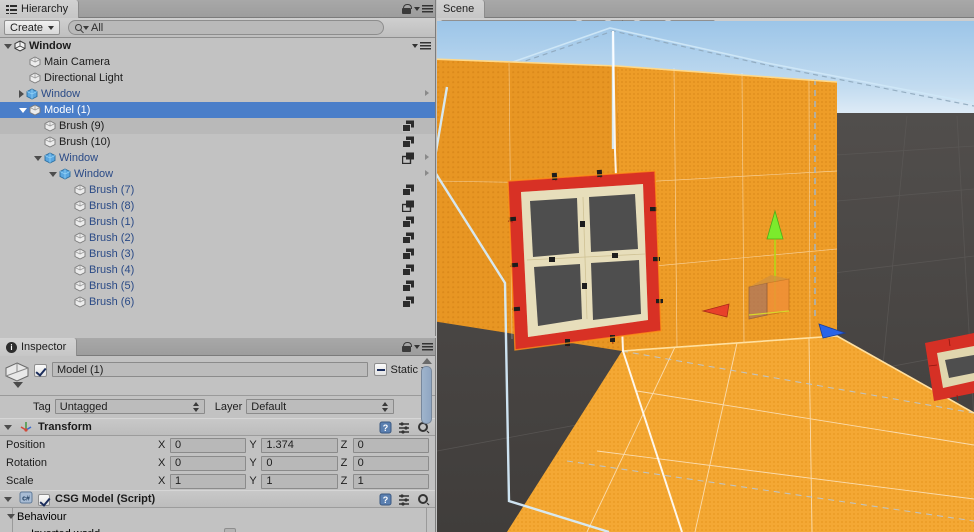  I want to click on hierarchy-row-menu-icon, so click(421, 46).